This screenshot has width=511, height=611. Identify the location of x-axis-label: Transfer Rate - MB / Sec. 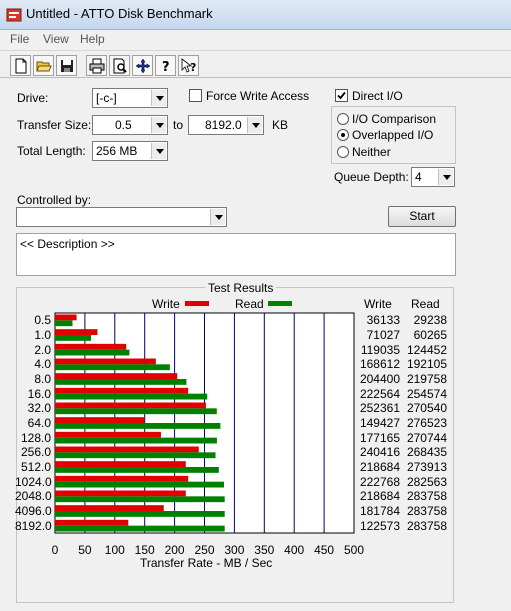
(206, 563).